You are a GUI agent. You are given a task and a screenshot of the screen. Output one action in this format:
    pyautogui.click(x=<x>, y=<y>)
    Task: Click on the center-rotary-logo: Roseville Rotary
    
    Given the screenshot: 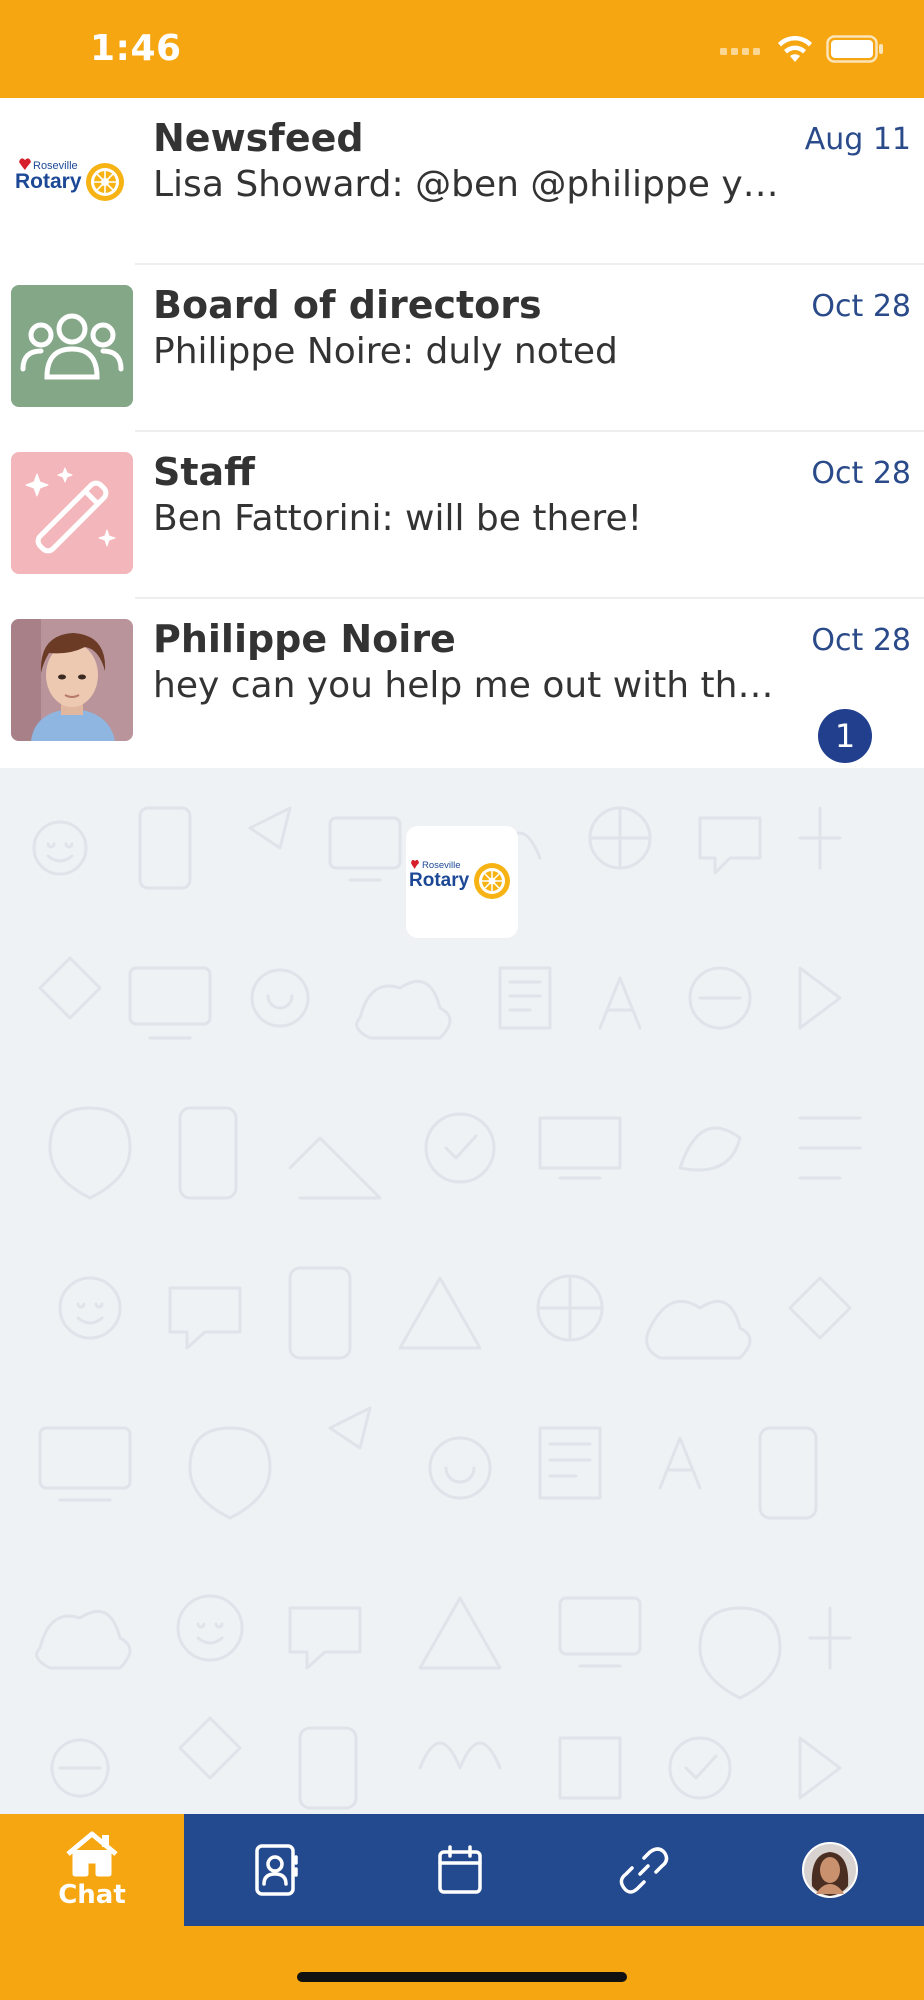 What is the action you would take?
    pyautogui.click(x=462, y=882)
    